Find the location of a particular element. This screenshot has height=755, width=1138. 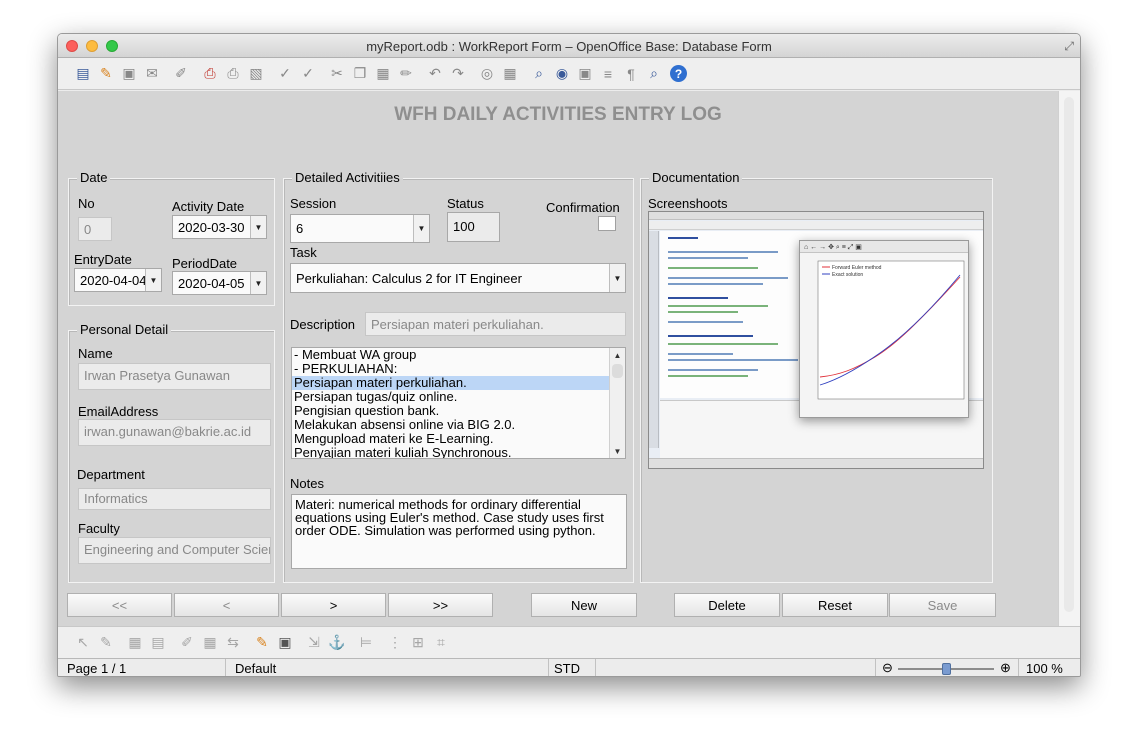

delete-record-button: Delete is located at coordinates (727, 605).